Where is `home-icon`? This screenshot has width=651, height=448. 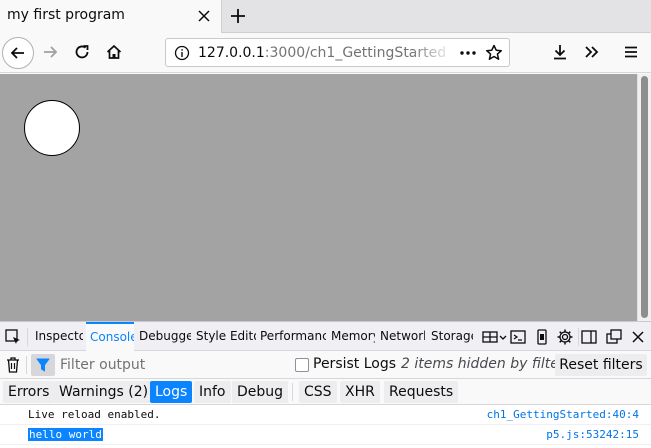 home-icon is located at coordinates (114, 51).